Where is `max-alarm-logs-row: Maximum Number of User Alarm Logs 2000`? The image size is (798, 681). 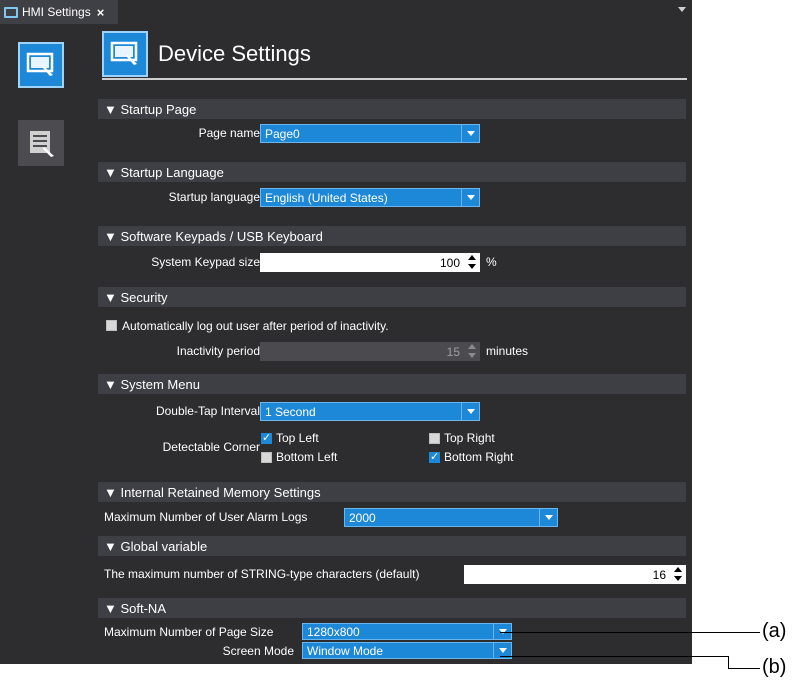
max-alarm-logs-row: Maximum Number of User Alarm Logs 2000 is located at coordinates (392, 517).